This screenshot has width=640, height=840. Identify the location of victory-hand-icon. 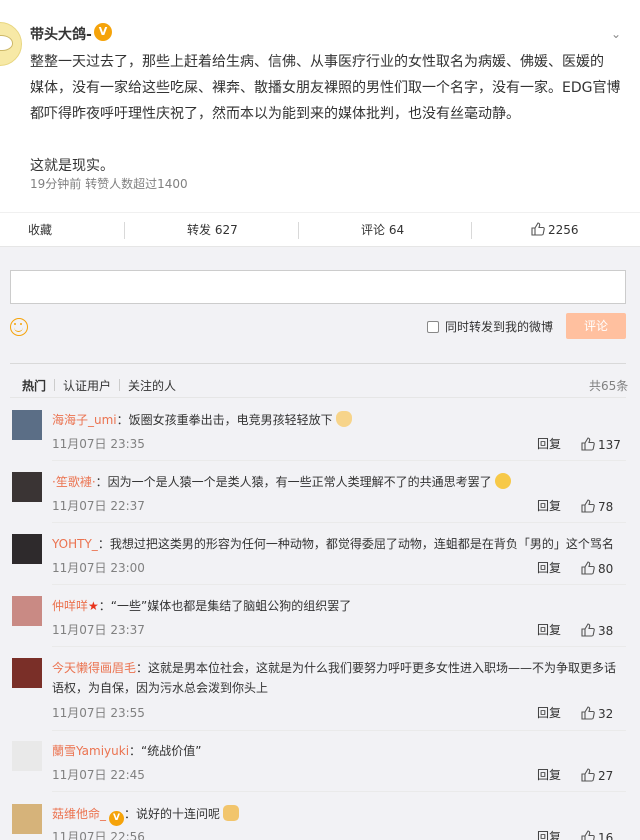
(343, 419).